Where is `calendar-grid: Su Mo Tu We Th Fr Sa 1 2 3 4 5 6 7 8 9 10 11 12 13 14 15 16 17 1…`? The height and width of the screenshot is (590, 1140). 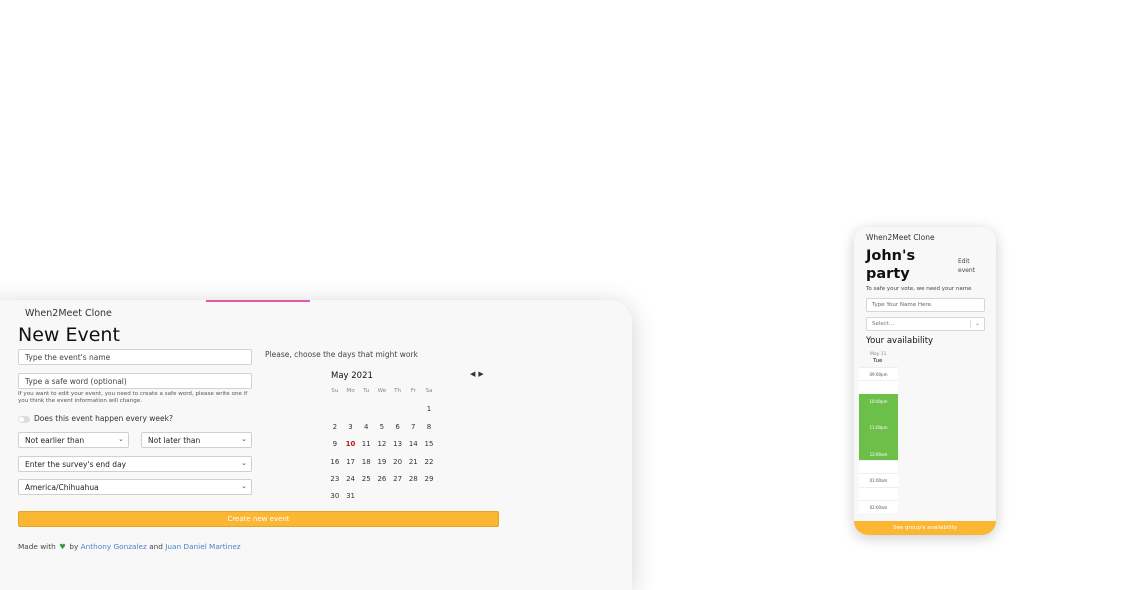
calendar-grid: Su Mo Tu We Th Fr Sa 1 2 3 4 5 6 7 8 9 10 11 12 13 14 15 16 17 1… is located at coordinates (382, 449).